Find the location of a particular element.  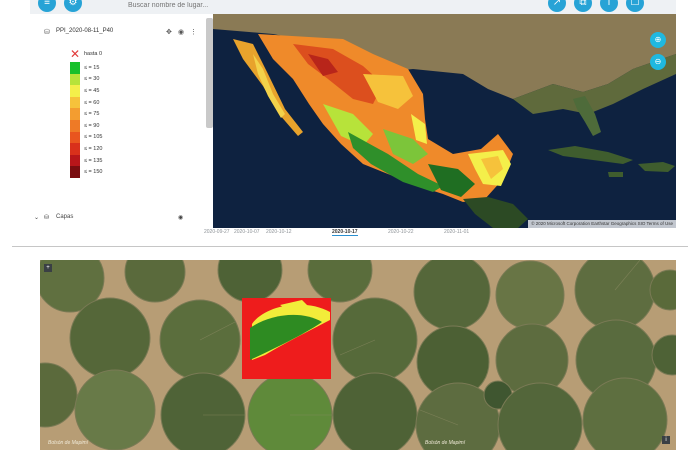

timeline-date: 2020-10-17 is located at coordinates (345, 232).